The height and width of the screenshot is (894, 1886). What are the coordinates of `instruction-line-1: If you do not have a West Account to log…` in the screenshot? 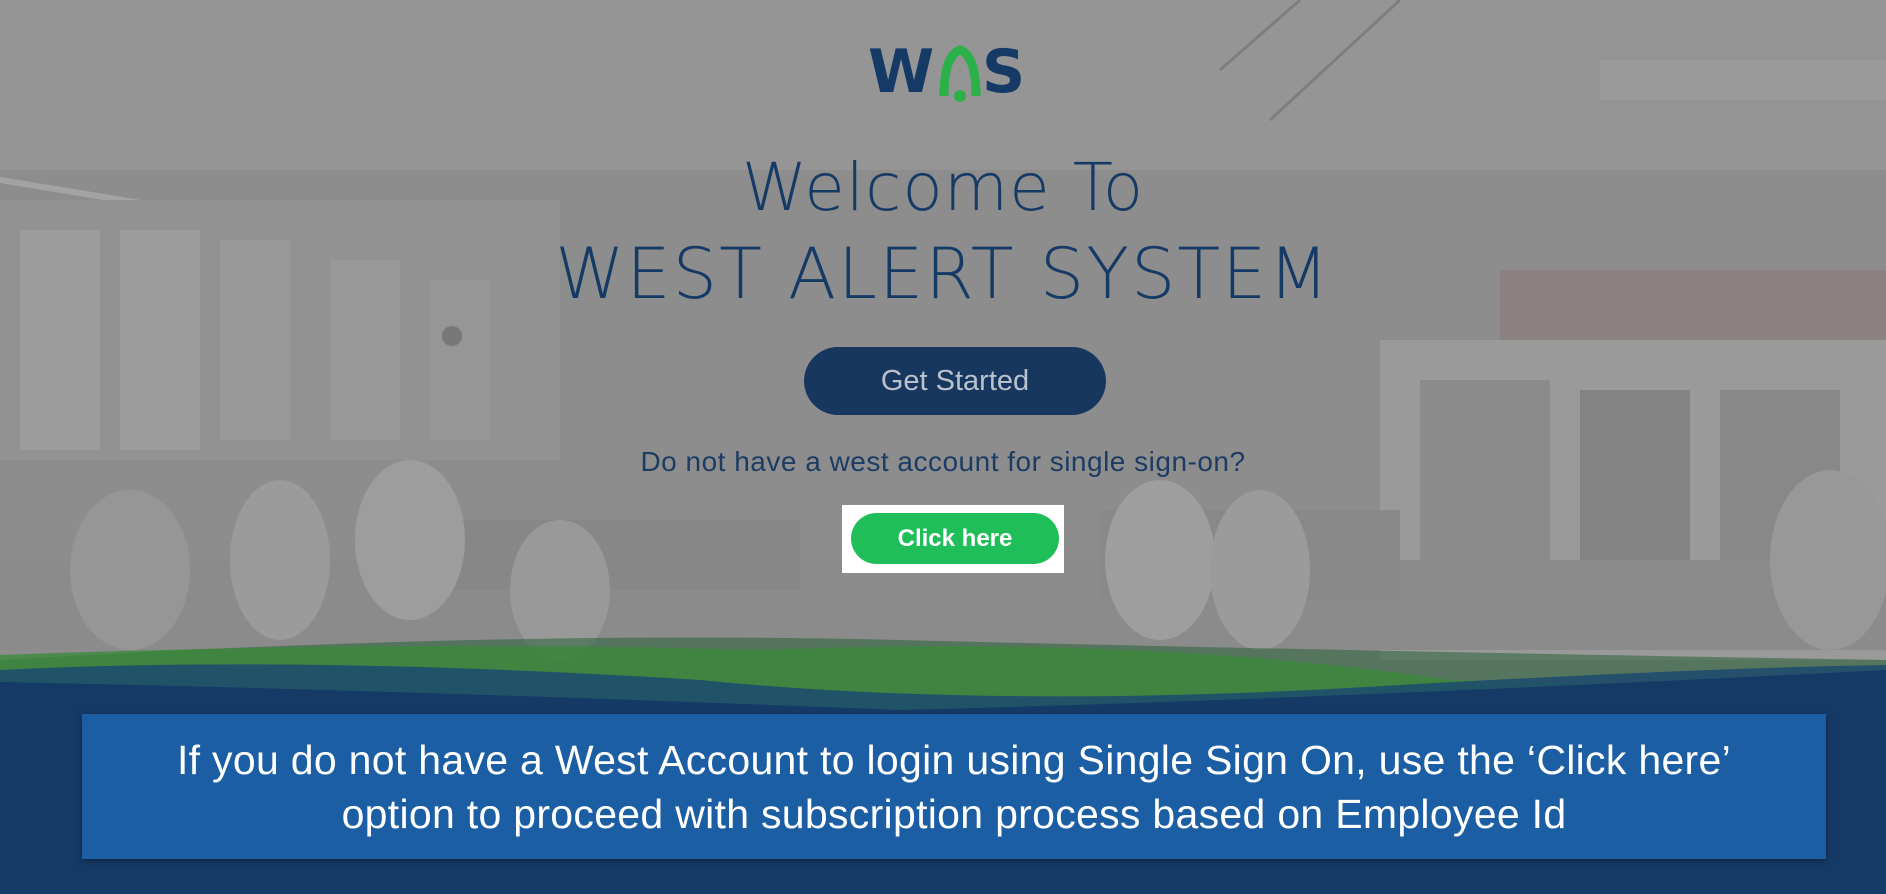 It's located at (954, 759).